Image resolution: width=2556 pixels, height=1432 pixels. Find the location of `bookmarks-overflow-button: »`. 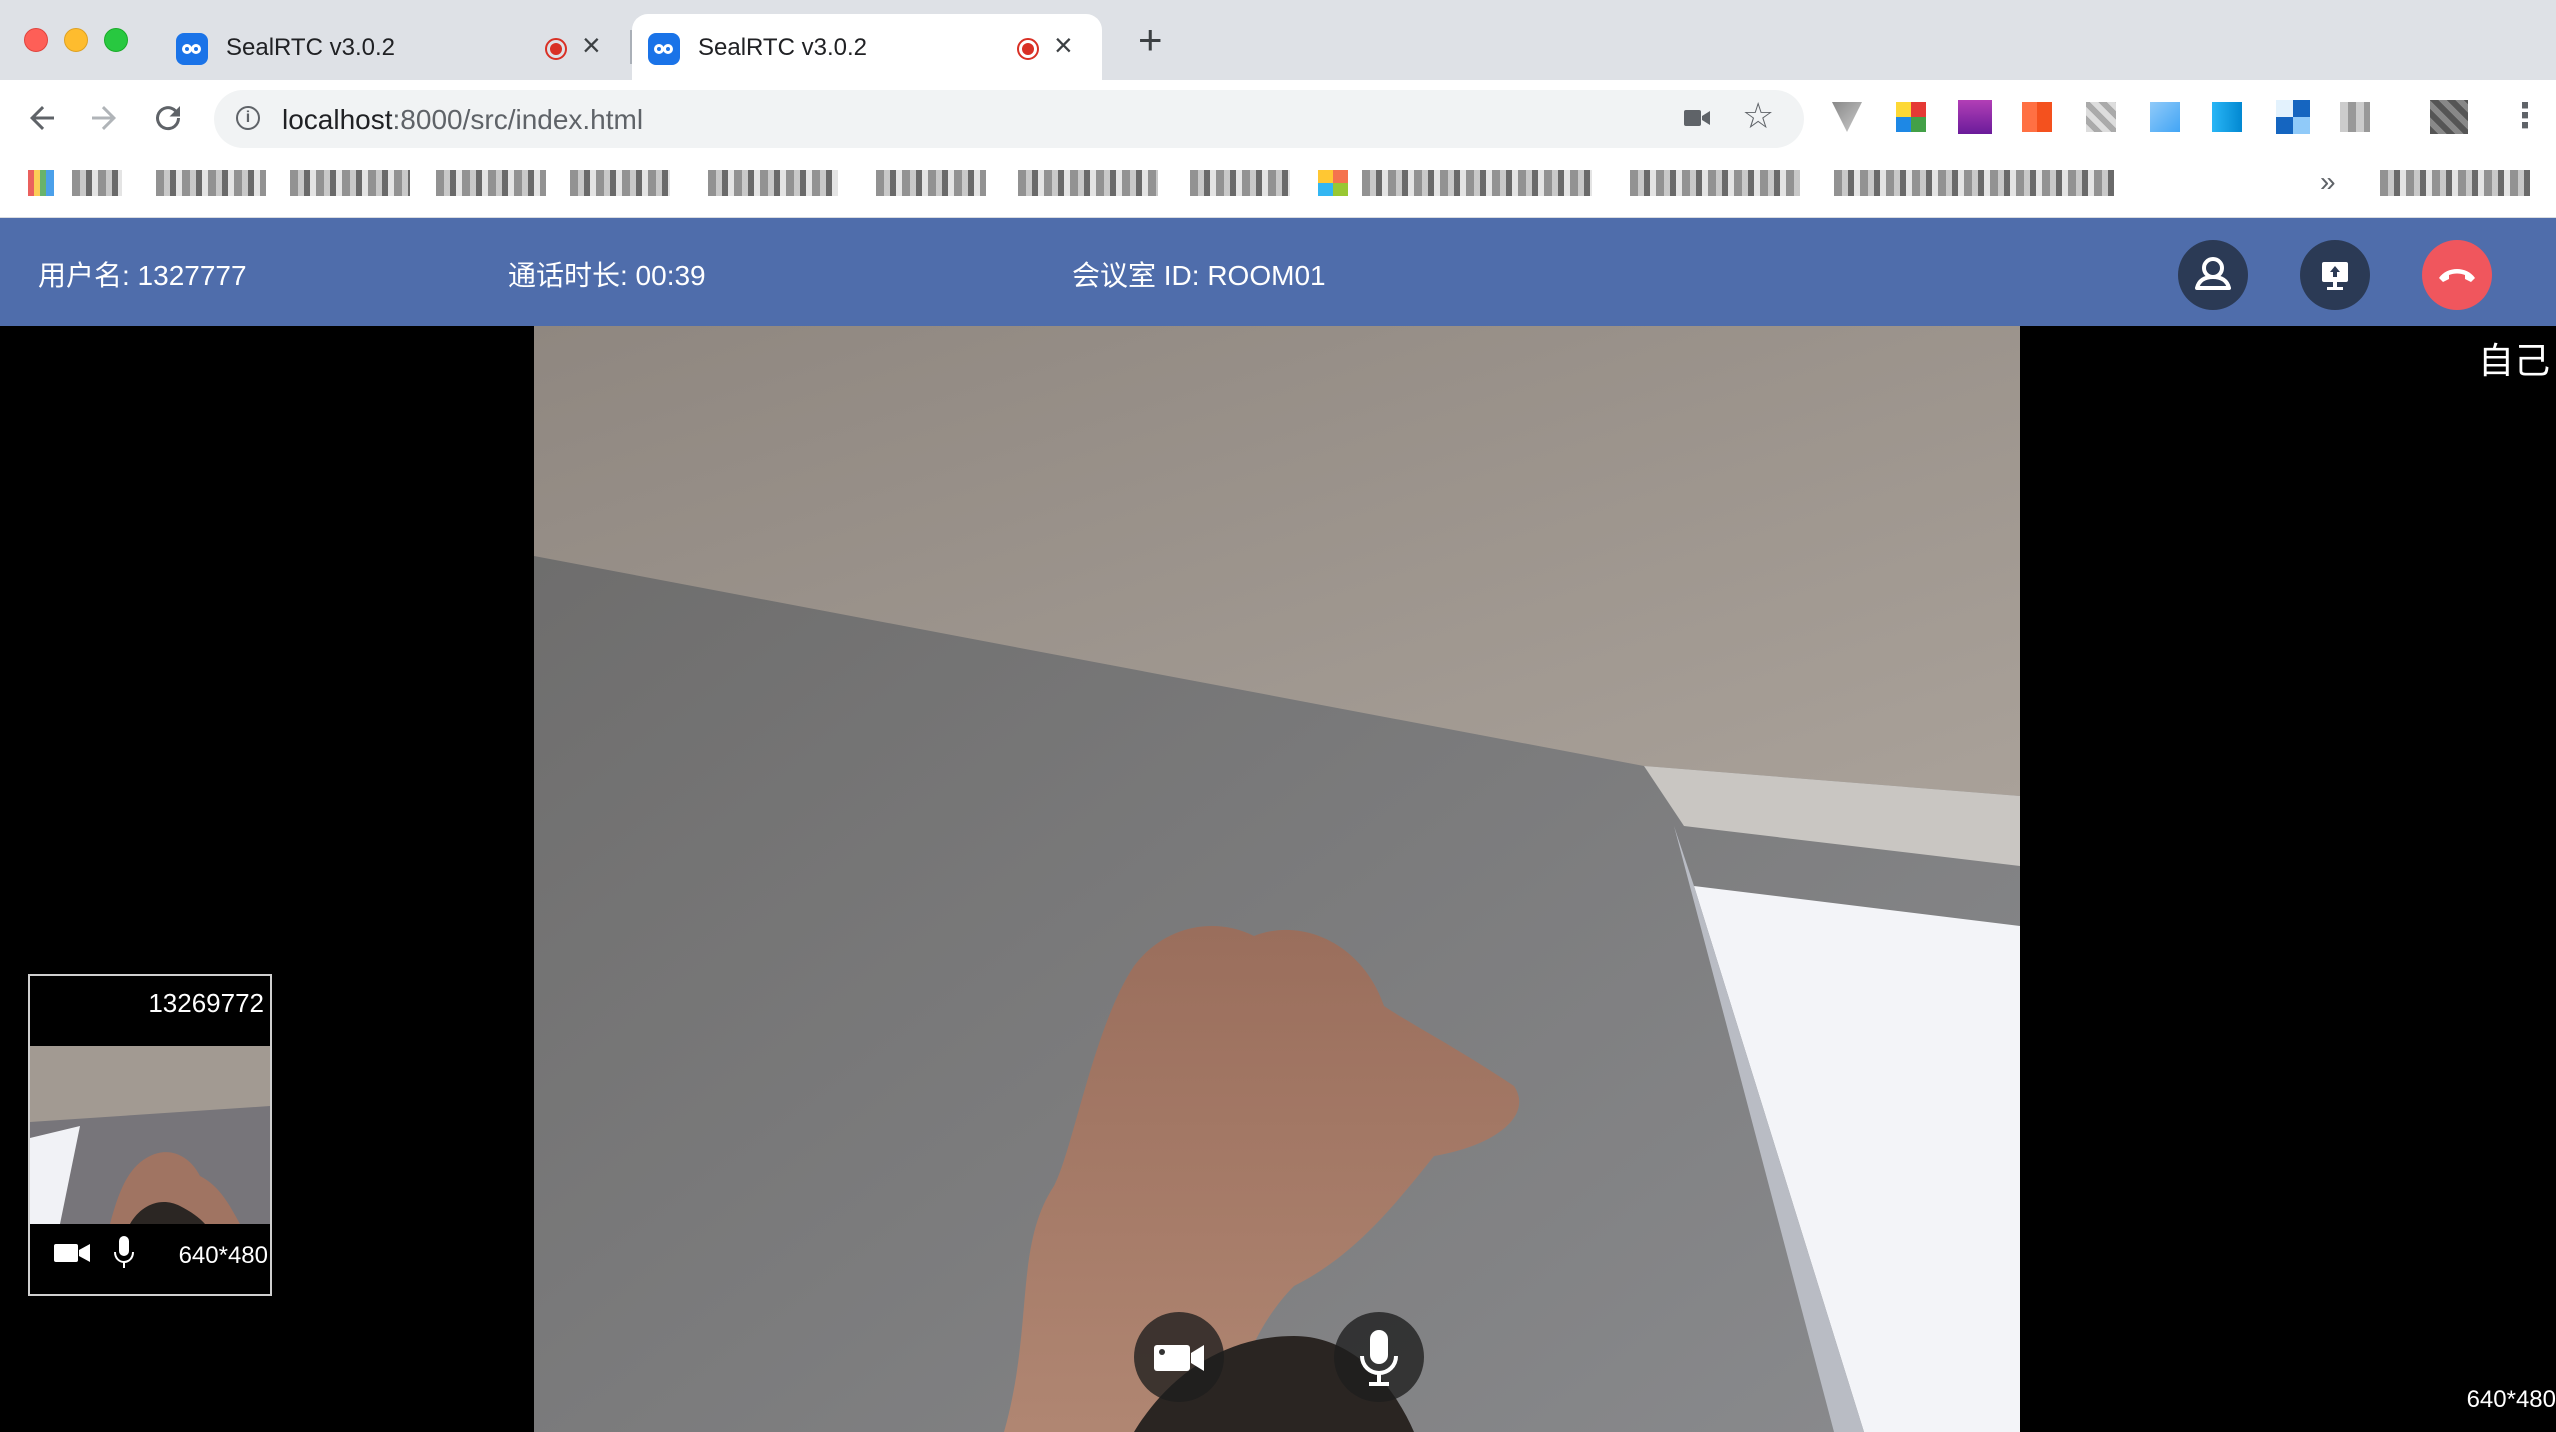

bookmarks-overflow-button: » is located at coordinates (2328, 182).